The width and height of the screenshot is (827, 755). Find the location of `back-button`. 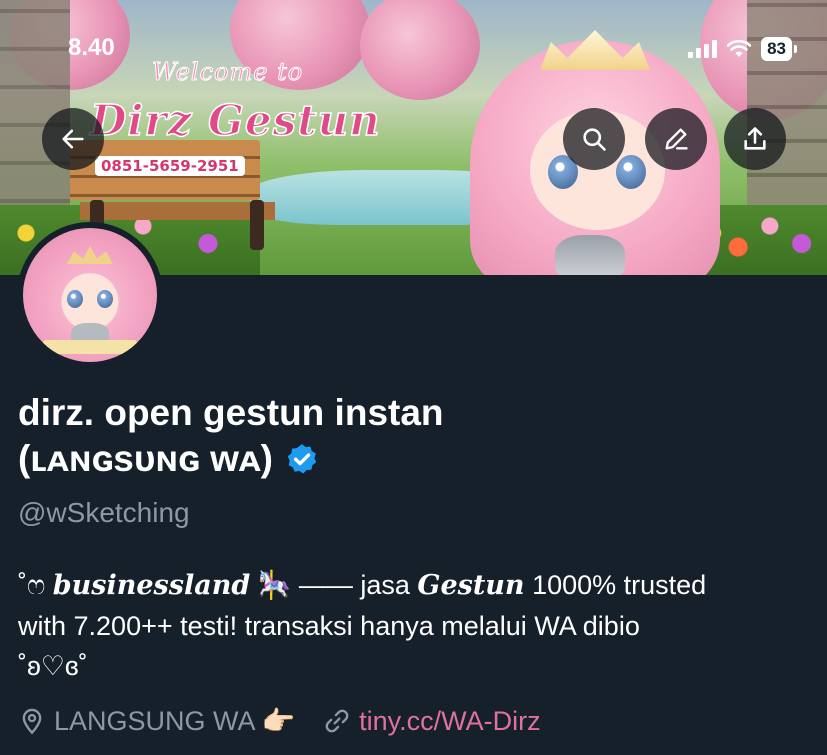

back-button is located at coordinates (73, 139).